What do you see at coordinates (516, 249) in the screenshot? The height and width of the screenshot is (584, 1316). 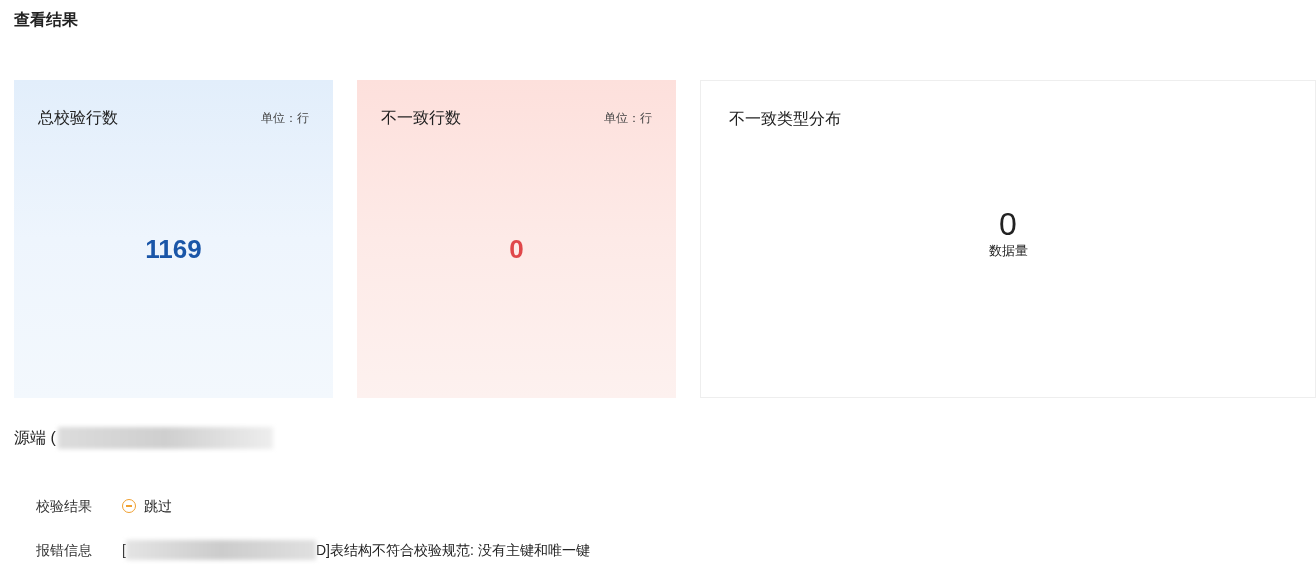 I see `stat-value: 0` at bounding box center [516, 249].